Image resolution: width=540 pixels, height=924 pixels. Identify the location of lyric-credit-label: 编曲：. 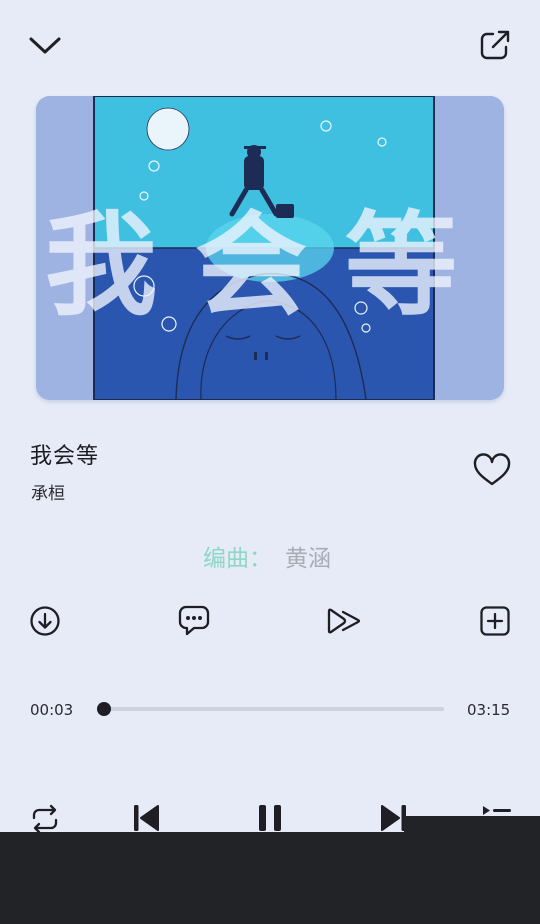
(237, 559).